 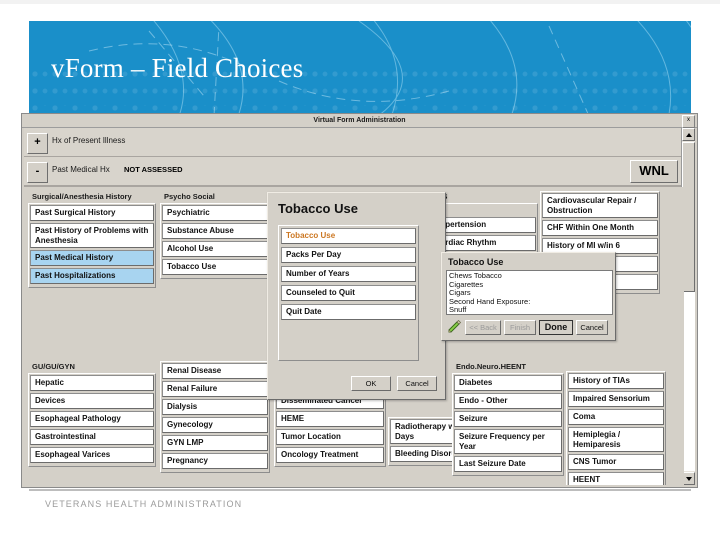 What do you see at coordinates (616, 462) in the screenshot?
I see `field-button: CNS Tumor` at bounding box center [616, 462].